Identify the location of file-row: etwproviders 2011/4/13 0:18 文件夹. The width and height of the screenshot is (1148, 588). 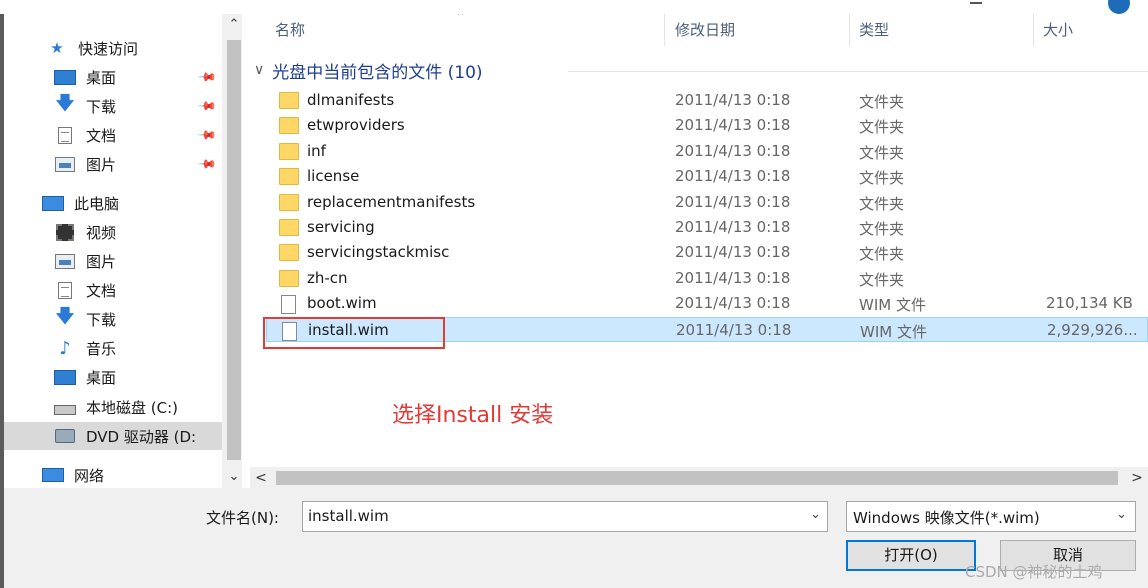
(707, 125).